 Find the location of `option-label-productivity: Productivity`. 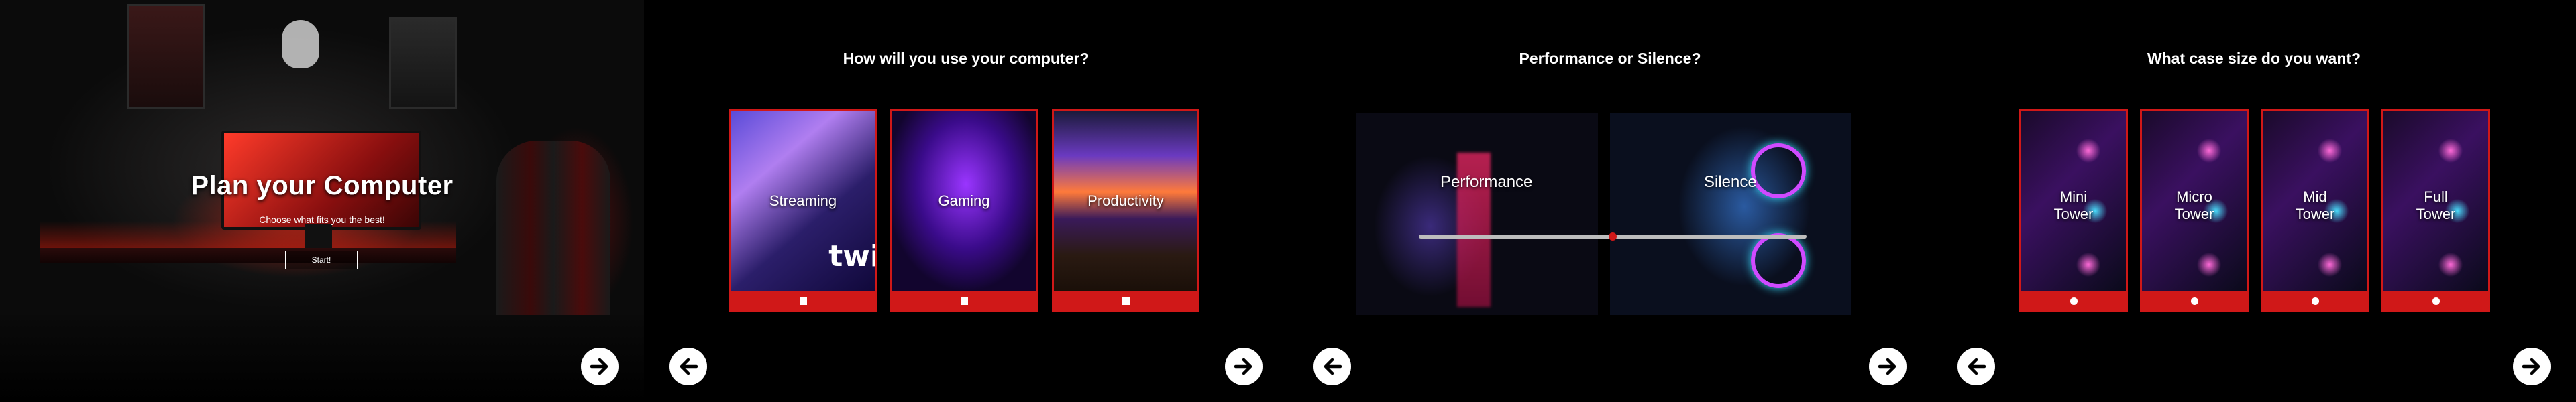

option-label-productivity: Productivity is located at coordinates (1125, 201).